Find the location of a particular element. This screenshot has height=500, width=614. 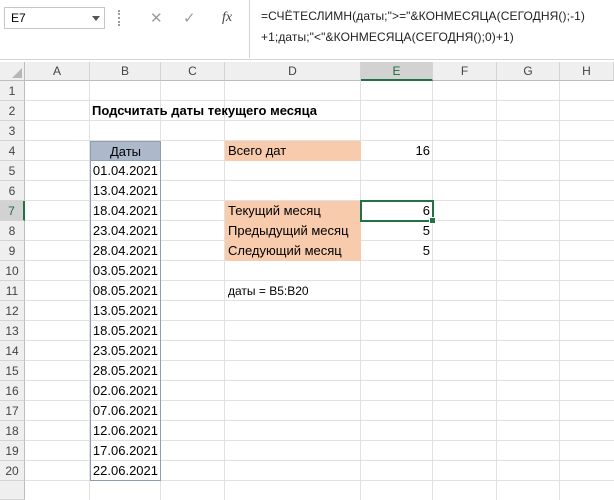

chevron-down-icon is located at coordinates (96, 18).